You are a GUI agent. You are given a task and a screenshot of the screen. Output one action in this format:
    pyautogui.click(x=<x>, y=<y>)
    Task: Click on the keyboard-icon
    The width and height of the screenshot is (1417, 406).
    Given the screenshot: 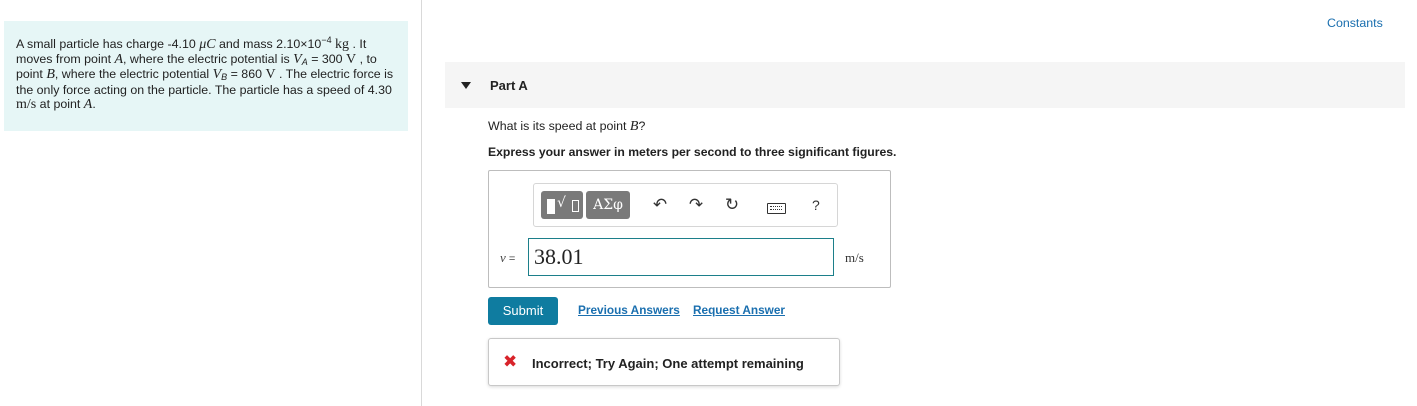 What is the action you would take?
    pyautogui.click(x=776, y=208)
    